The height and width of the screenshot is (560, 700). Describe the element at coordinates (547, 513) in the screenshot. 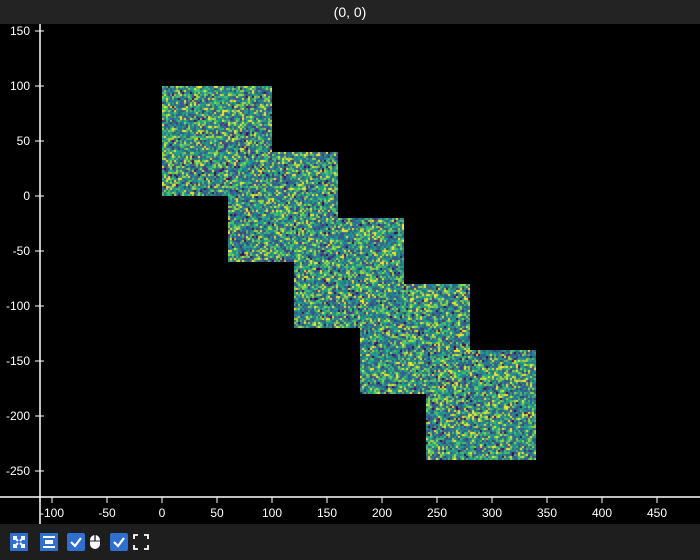

I see `x-tick-label: 350` at that location.